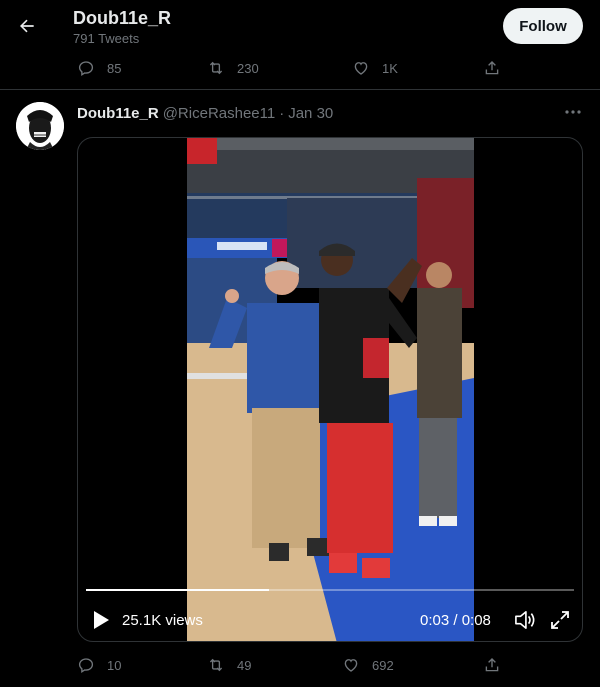  What do you see at coordinates (162, 620) in the screenshot?
I see `video-views: 25.1K views` at bounding box center [162, 620].